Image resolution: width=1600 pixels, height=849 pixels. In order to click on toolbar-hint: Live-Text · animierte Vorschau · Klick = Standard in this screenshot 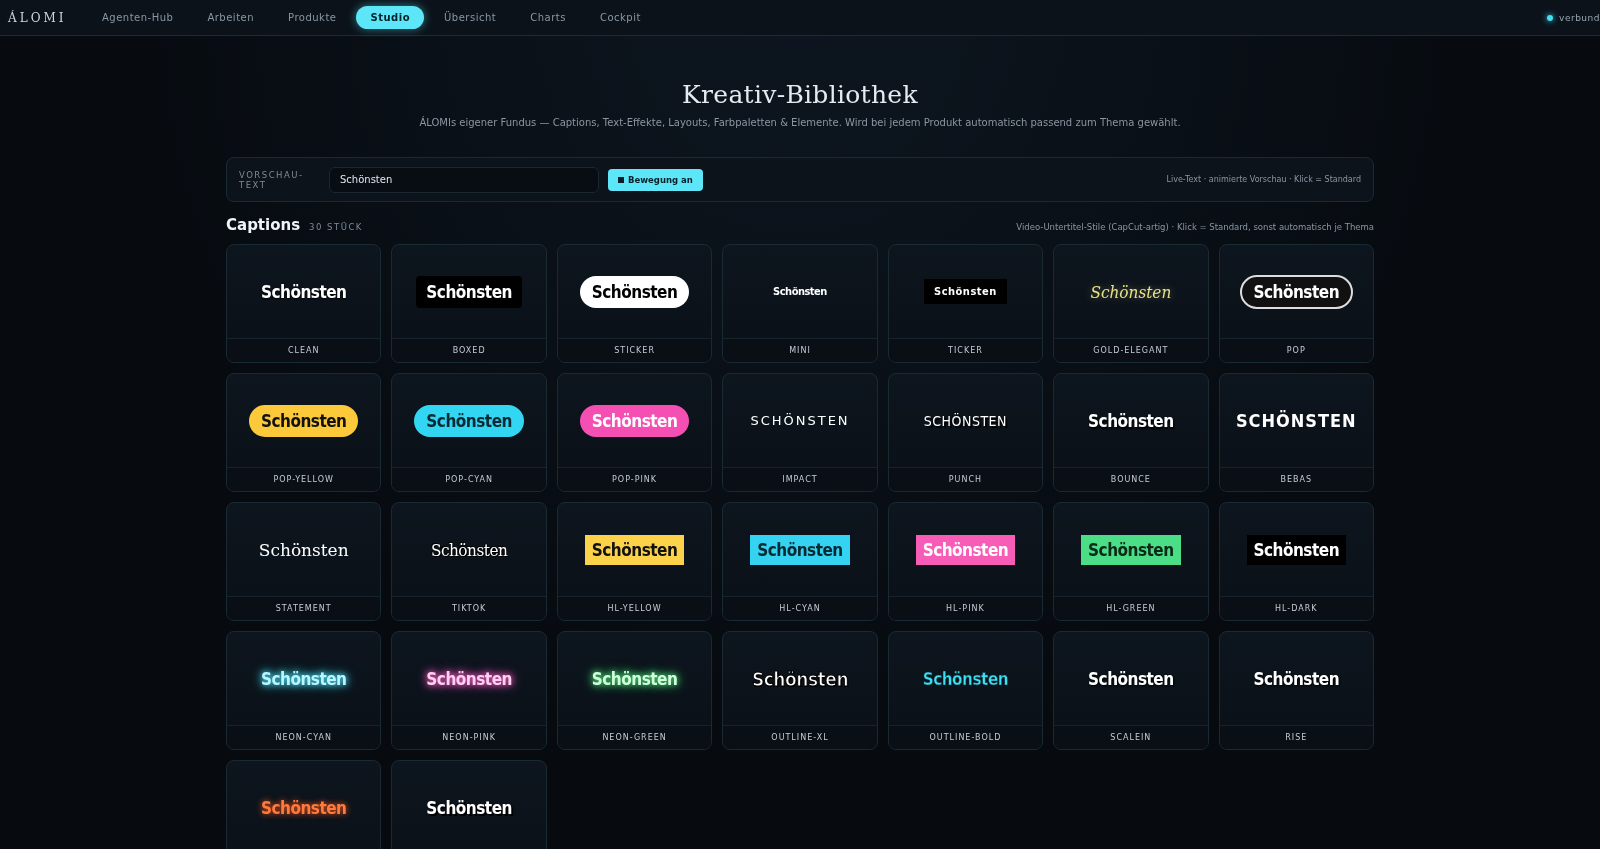, I will do `click(1263, 179)`.